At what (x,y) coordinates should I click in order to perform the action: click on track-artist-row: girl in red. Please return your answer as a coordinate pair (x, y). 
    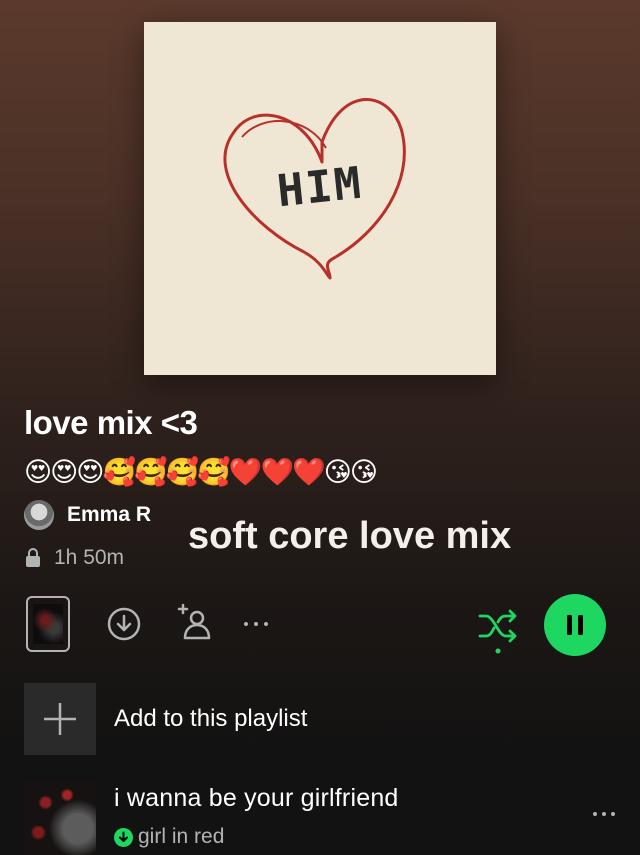
    Looking at the image, I should click on (169, 837).